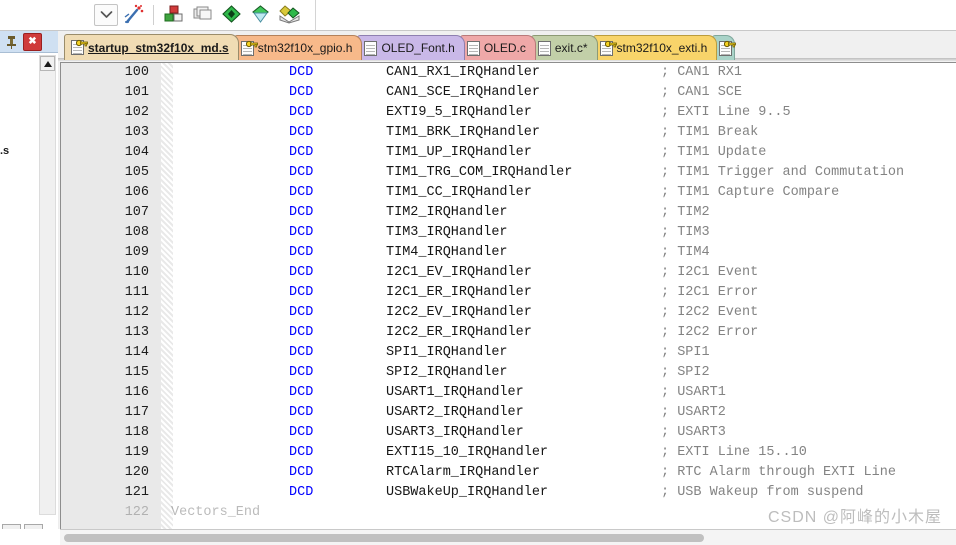  What do you see at coordinates (508, 393) in the screenshot?
I see `code-line: 116 DCD USART1_IRQHandler ; USART1` at bounding box center [508, 393].